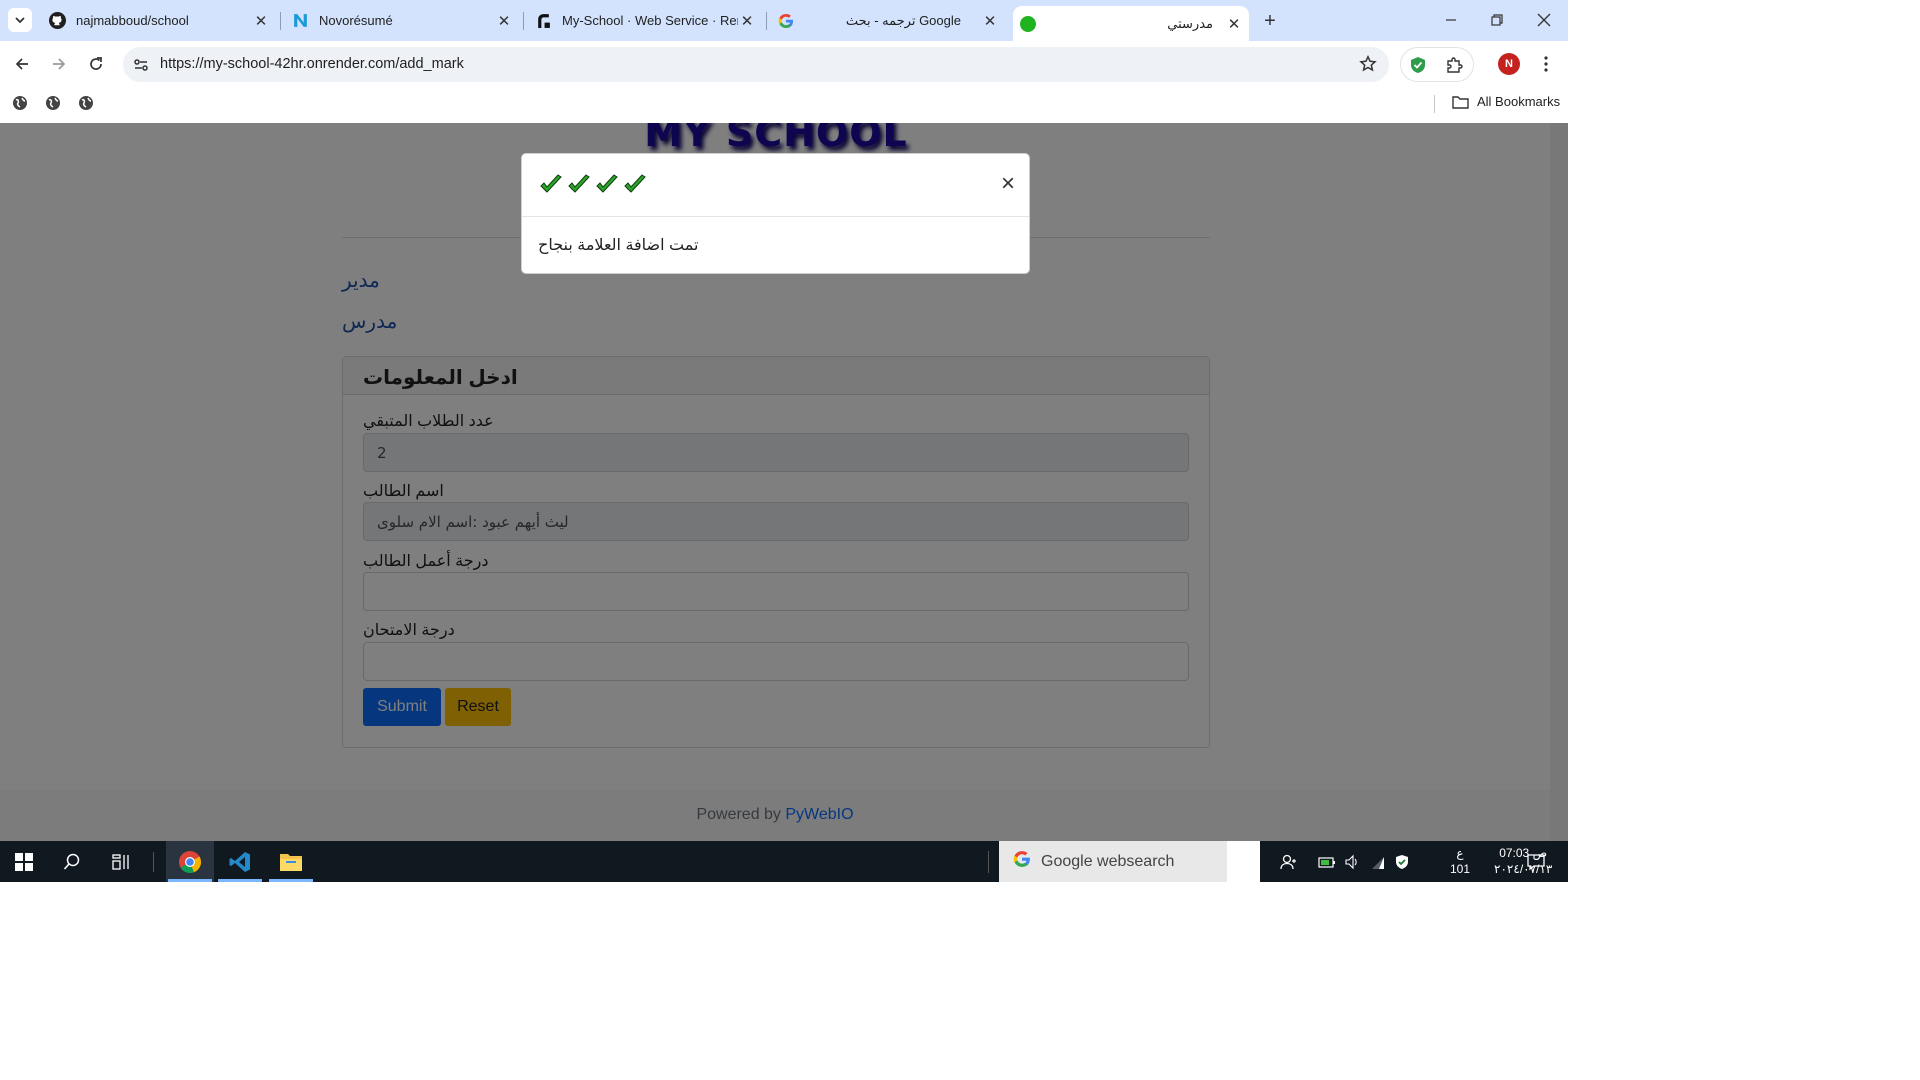 This screenshot has width=1920, height=1080. I want to click on tab-google-translate: ترجمه - بحث Google ✕, so click(888, 20).